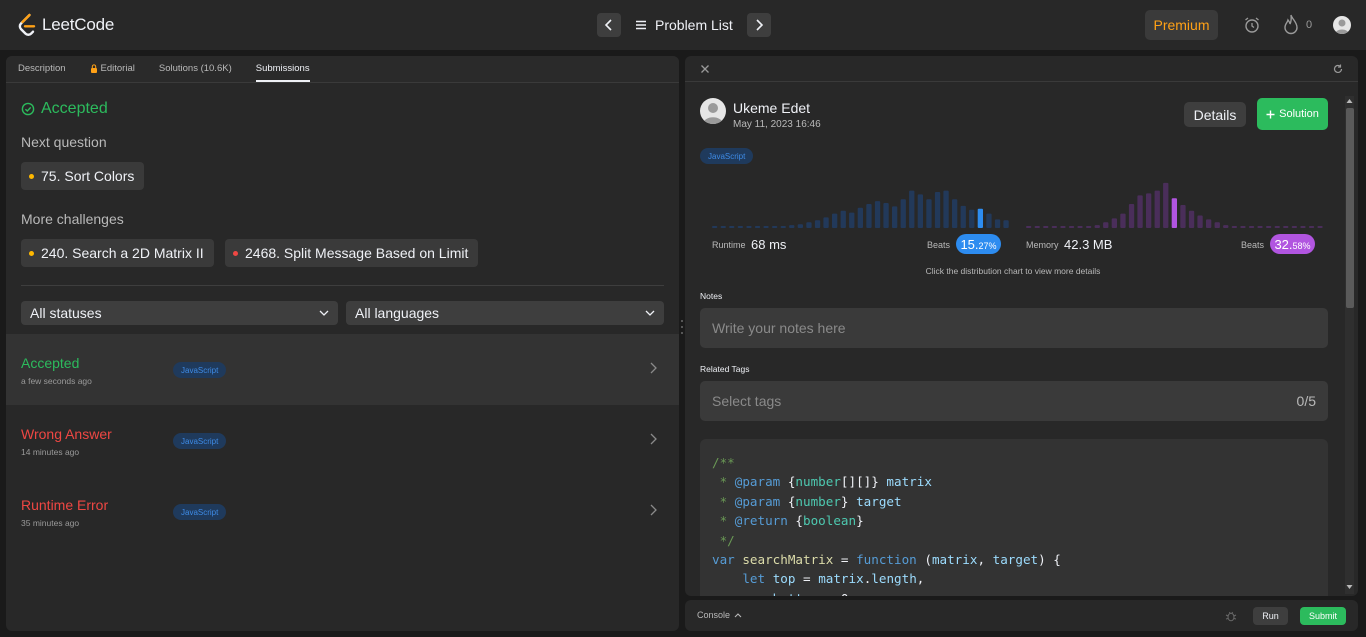 This screenshot has height=637, width=1366. What do you see at coordinates (1014, 328) in the screenshot?
I see `notes-input` at bounding box center [1014, 328].